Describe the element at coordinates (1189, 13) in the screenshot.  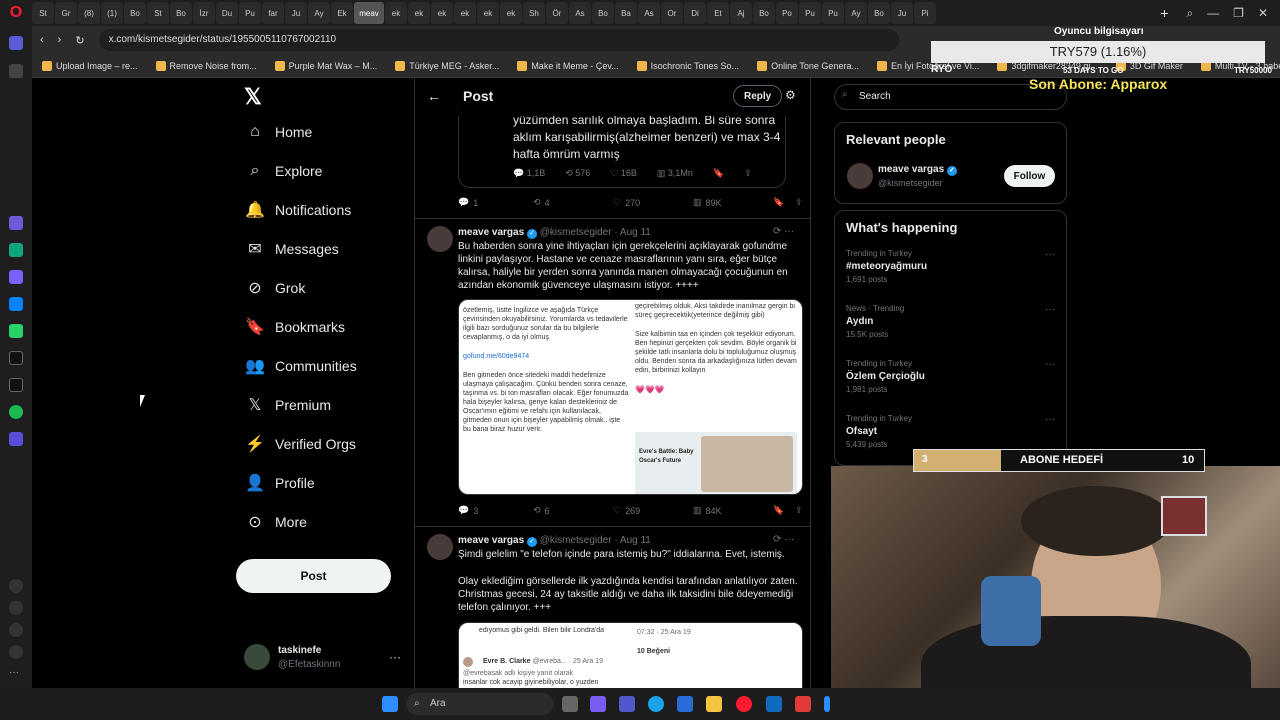
I see `search-tabs-icon: ⌕` at that location.